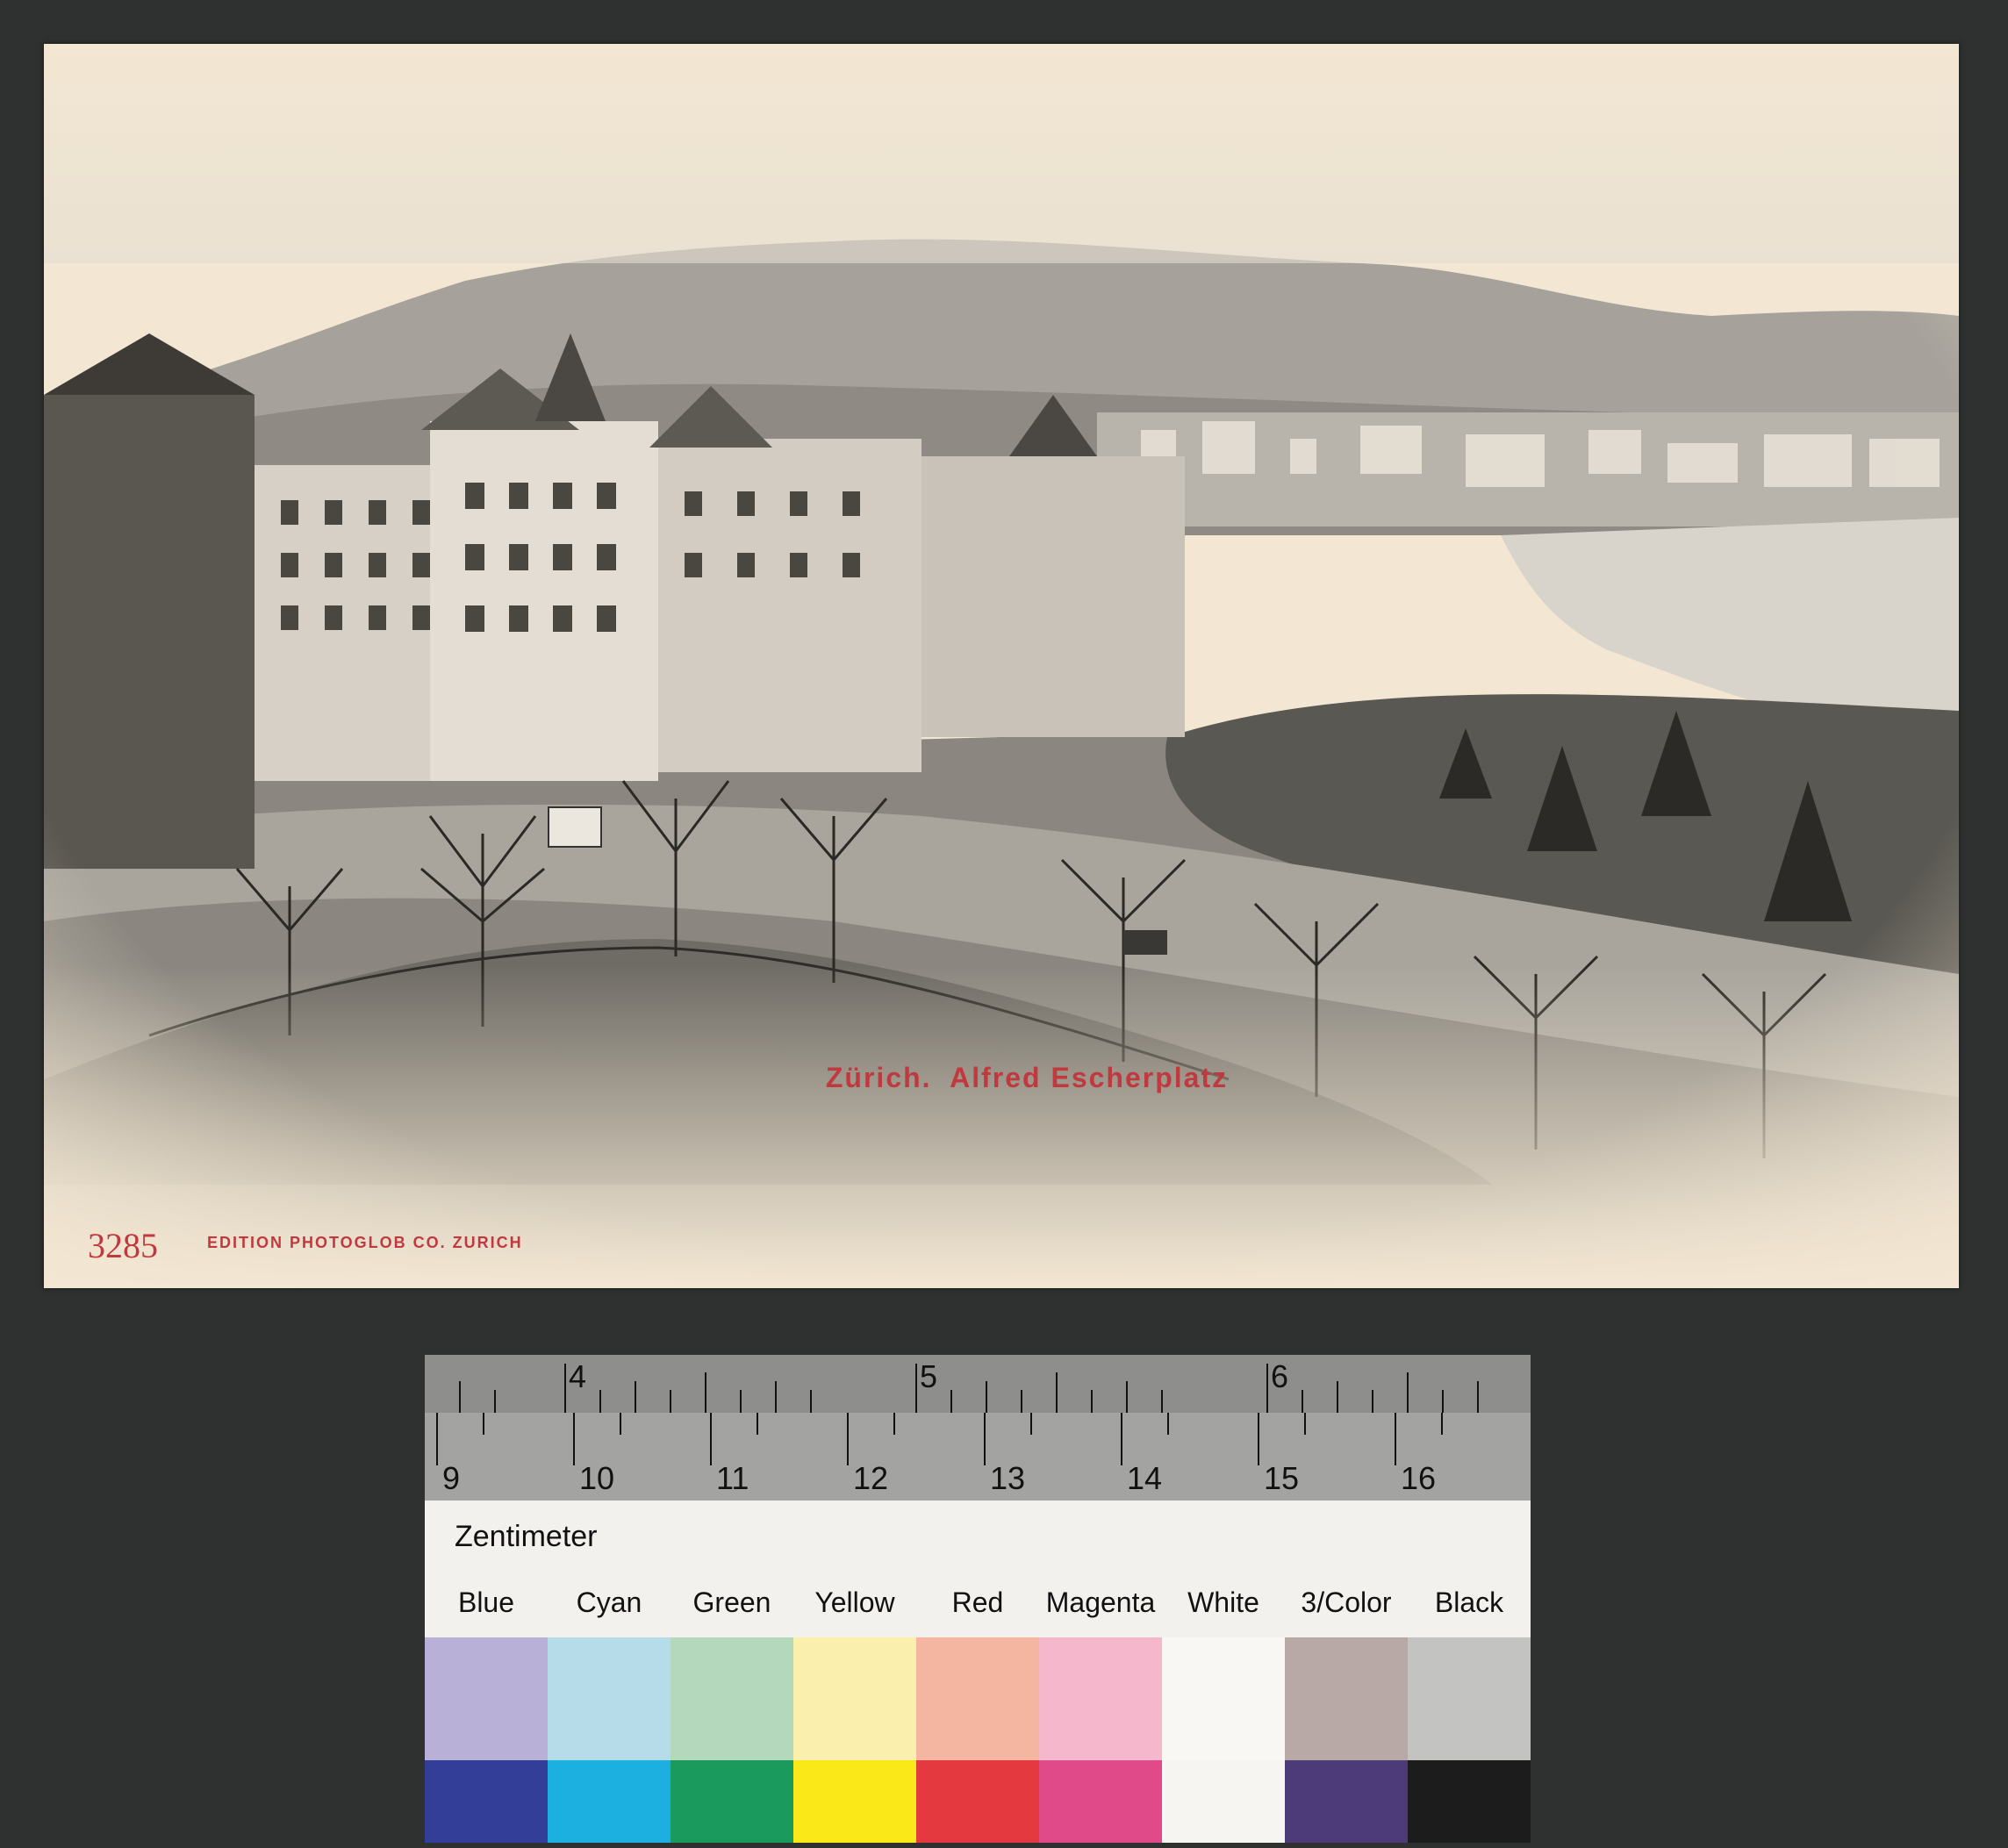 Image resolution: width=2008 pixels, height=1848 pixels. I want to click on cm-label: 13, so click(1008, 1478).